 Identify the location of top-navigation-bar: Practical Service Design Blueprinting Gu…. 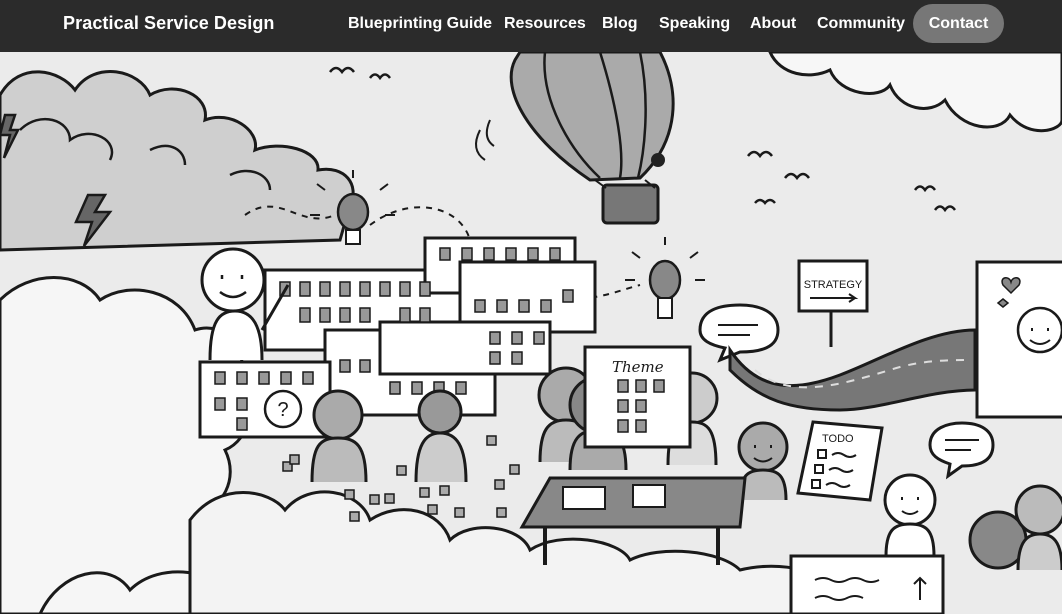
(531, 26).